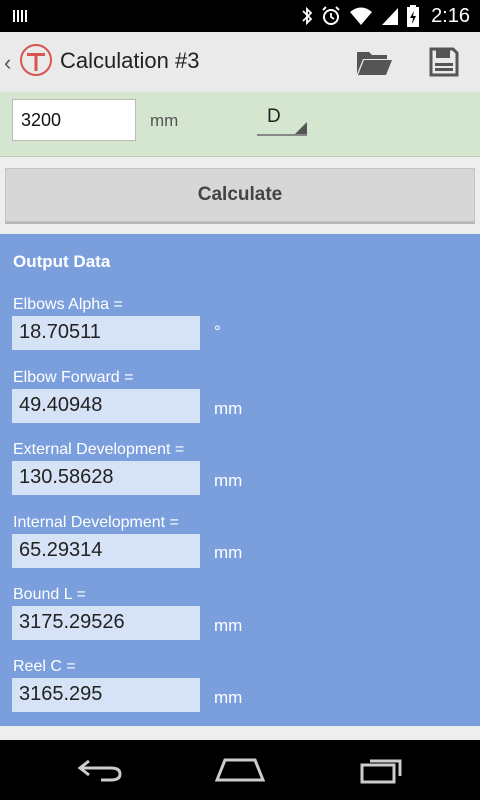 This screenshot has height=800, width=480. Describe the element at coordinates (228, 408) in the screenshot. I see `elbow-forward-unit: mm` at that location.